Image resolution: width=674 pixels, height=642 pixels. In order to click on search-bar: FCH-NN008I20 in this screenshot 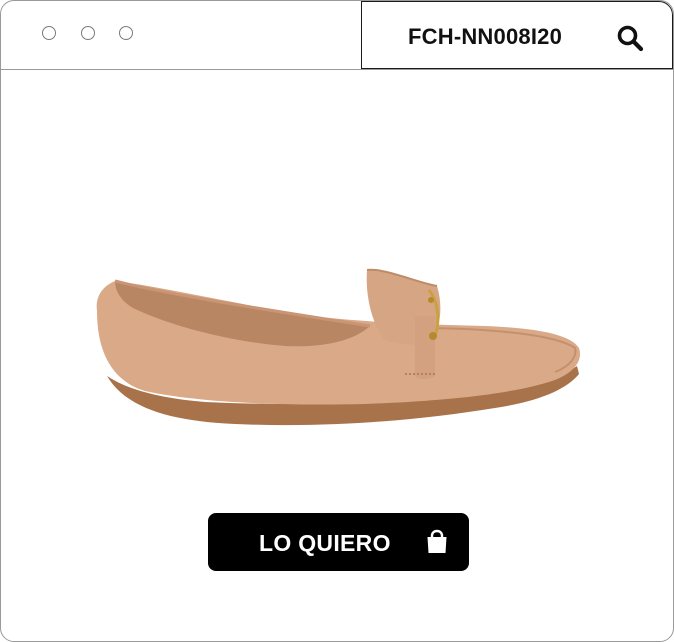, I will do `click(517, 35)`.